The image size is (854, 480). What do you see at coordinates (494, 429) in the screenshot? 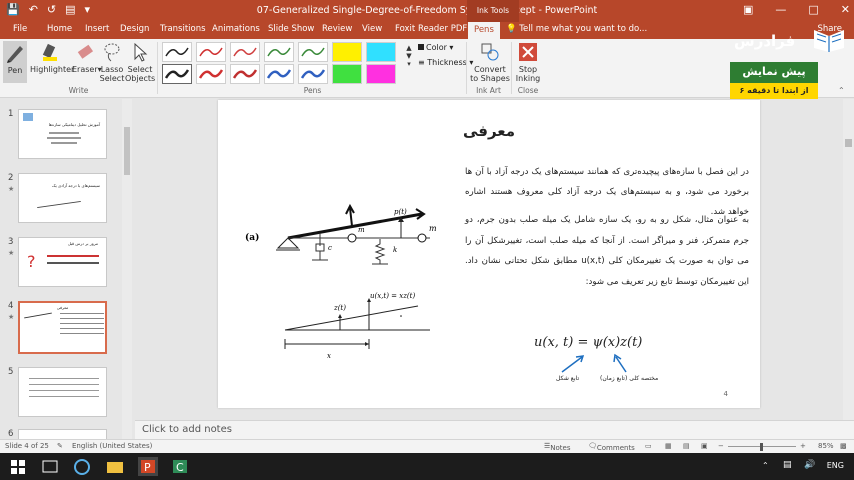
I see `notes-pane: Click to add notes` at bounding box center [494, 429].